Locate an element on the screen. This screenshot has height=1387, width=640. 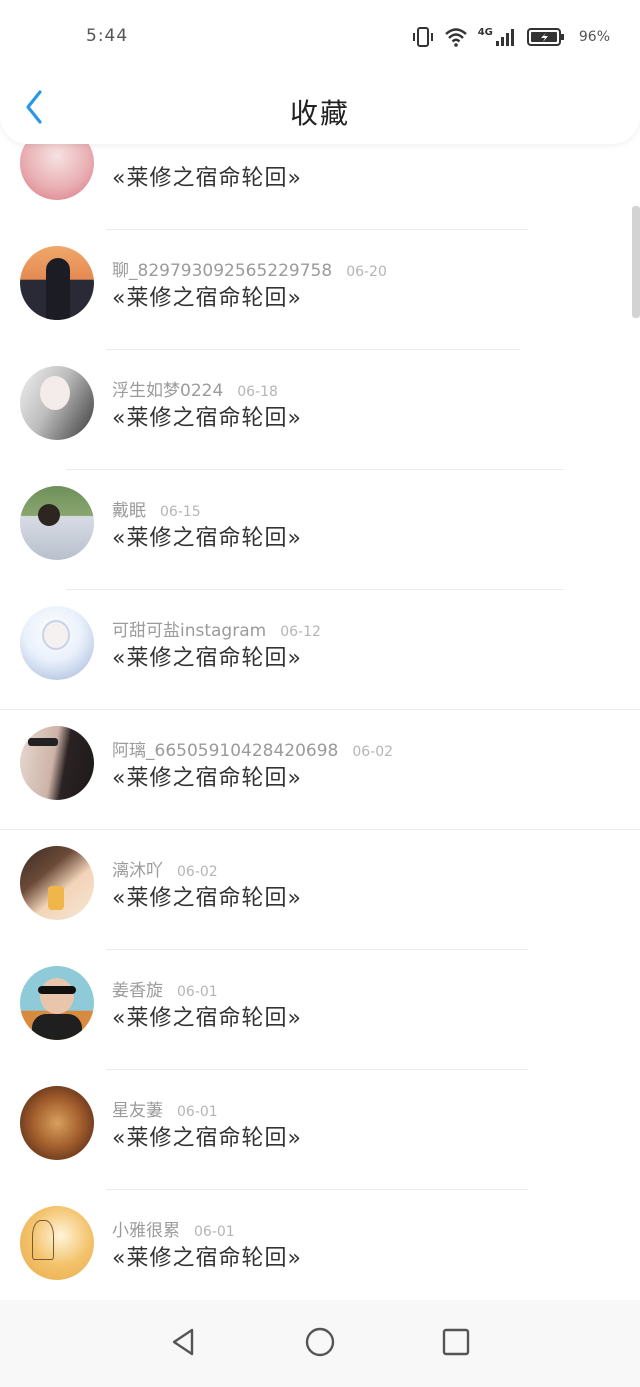
list-item: 可甜可盐instagram 06-12 «莱修之宿命轮回» is located at coordinates (320, 650).